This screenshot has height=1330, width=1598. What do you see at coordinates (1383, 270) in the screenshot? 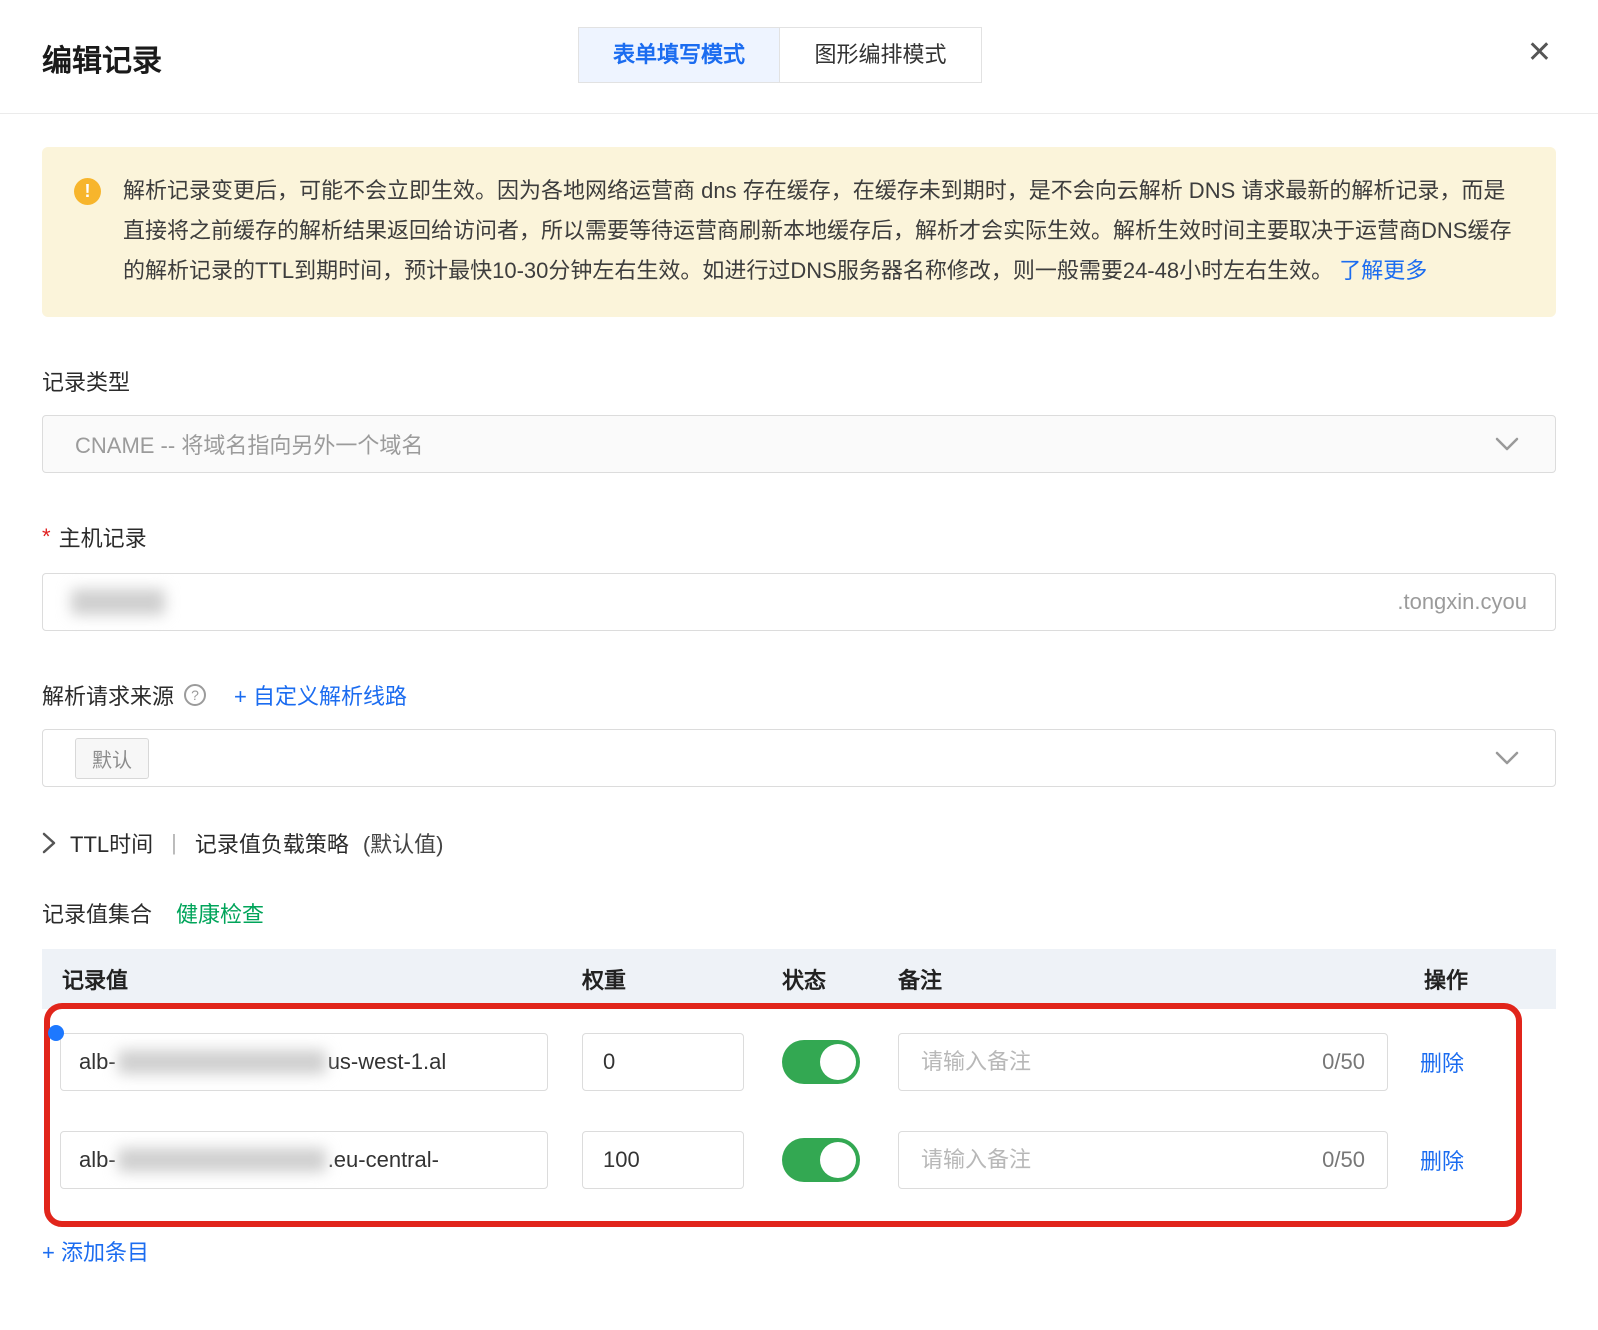
I see `learn-more-link: 了解更多` at bounding box center [1383, 270].